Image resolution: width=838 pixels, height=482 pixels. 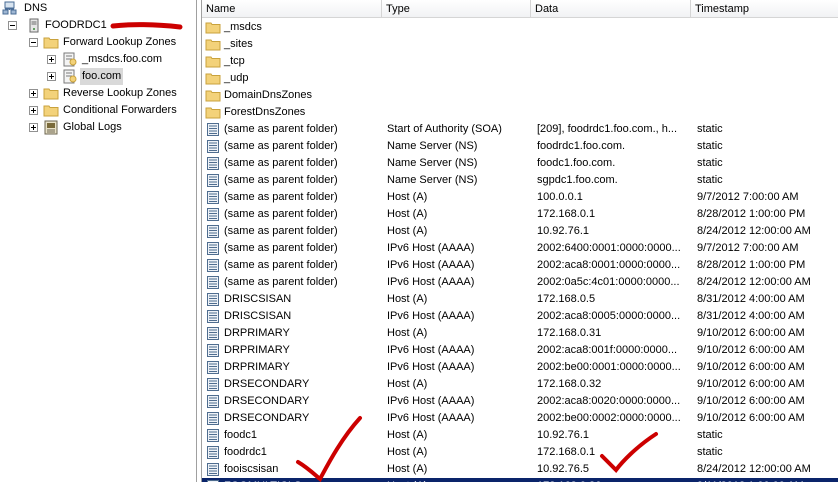 What do you see at coordinates (431, 282) in the screenshot?
I see `cell-type: IPv6 Host (AAAA)` at bounding box center [431, 282].